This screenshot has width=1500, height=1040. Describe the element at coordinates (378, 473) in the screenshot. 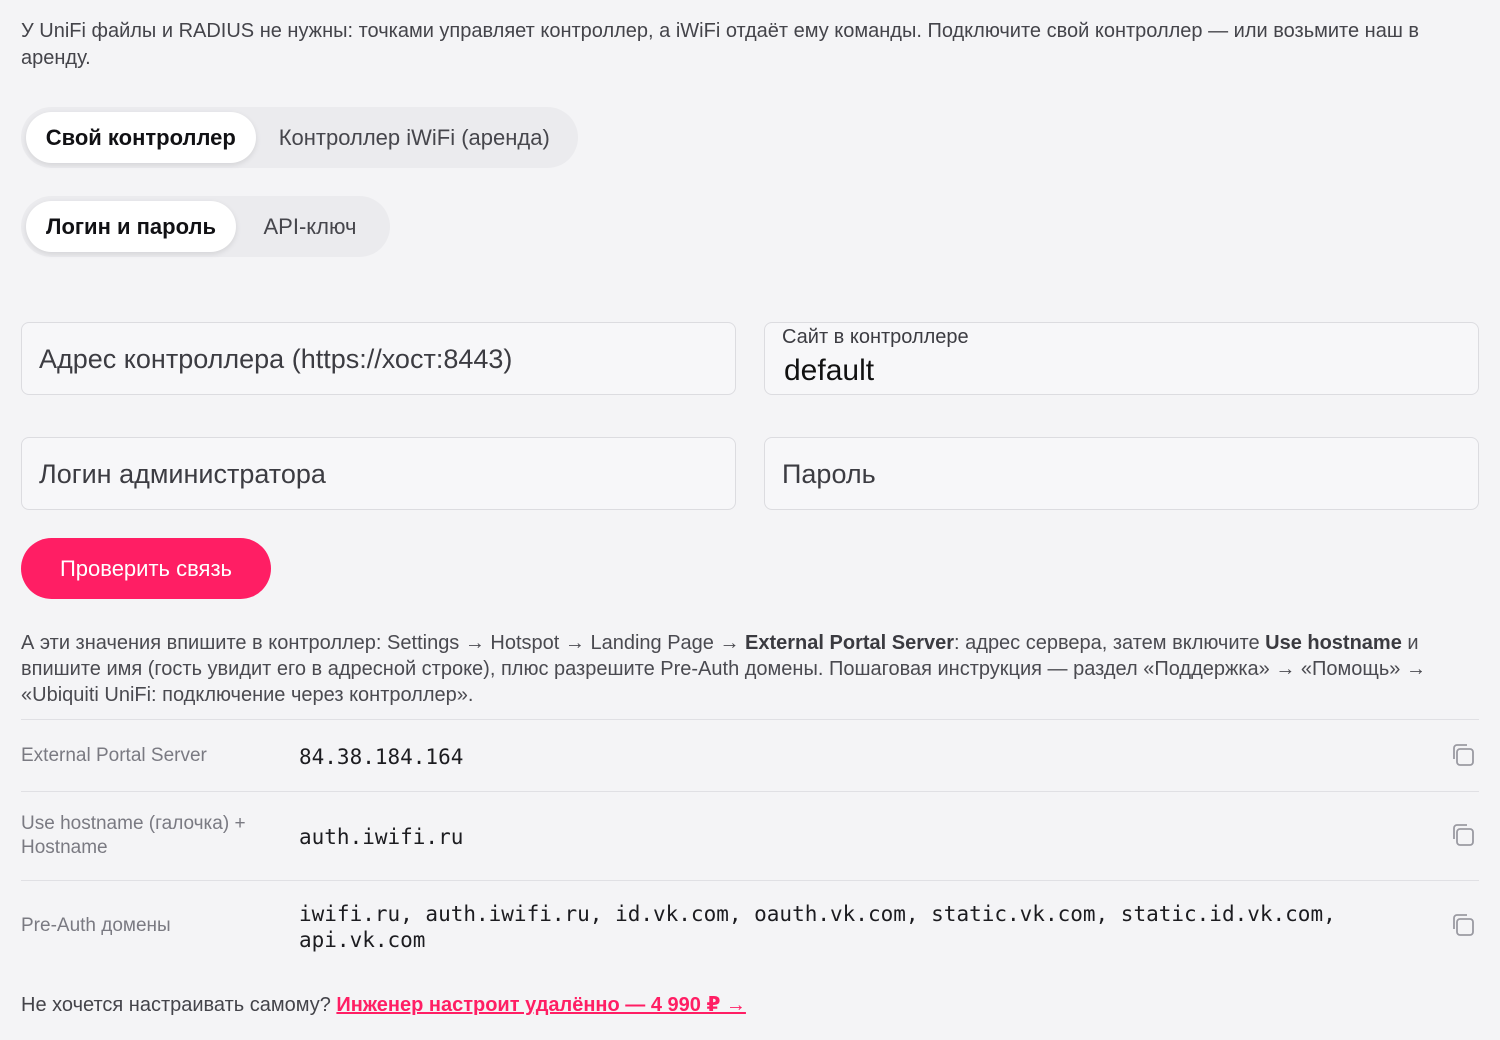

I see `admin-login-field: Логин администратора` at that location.